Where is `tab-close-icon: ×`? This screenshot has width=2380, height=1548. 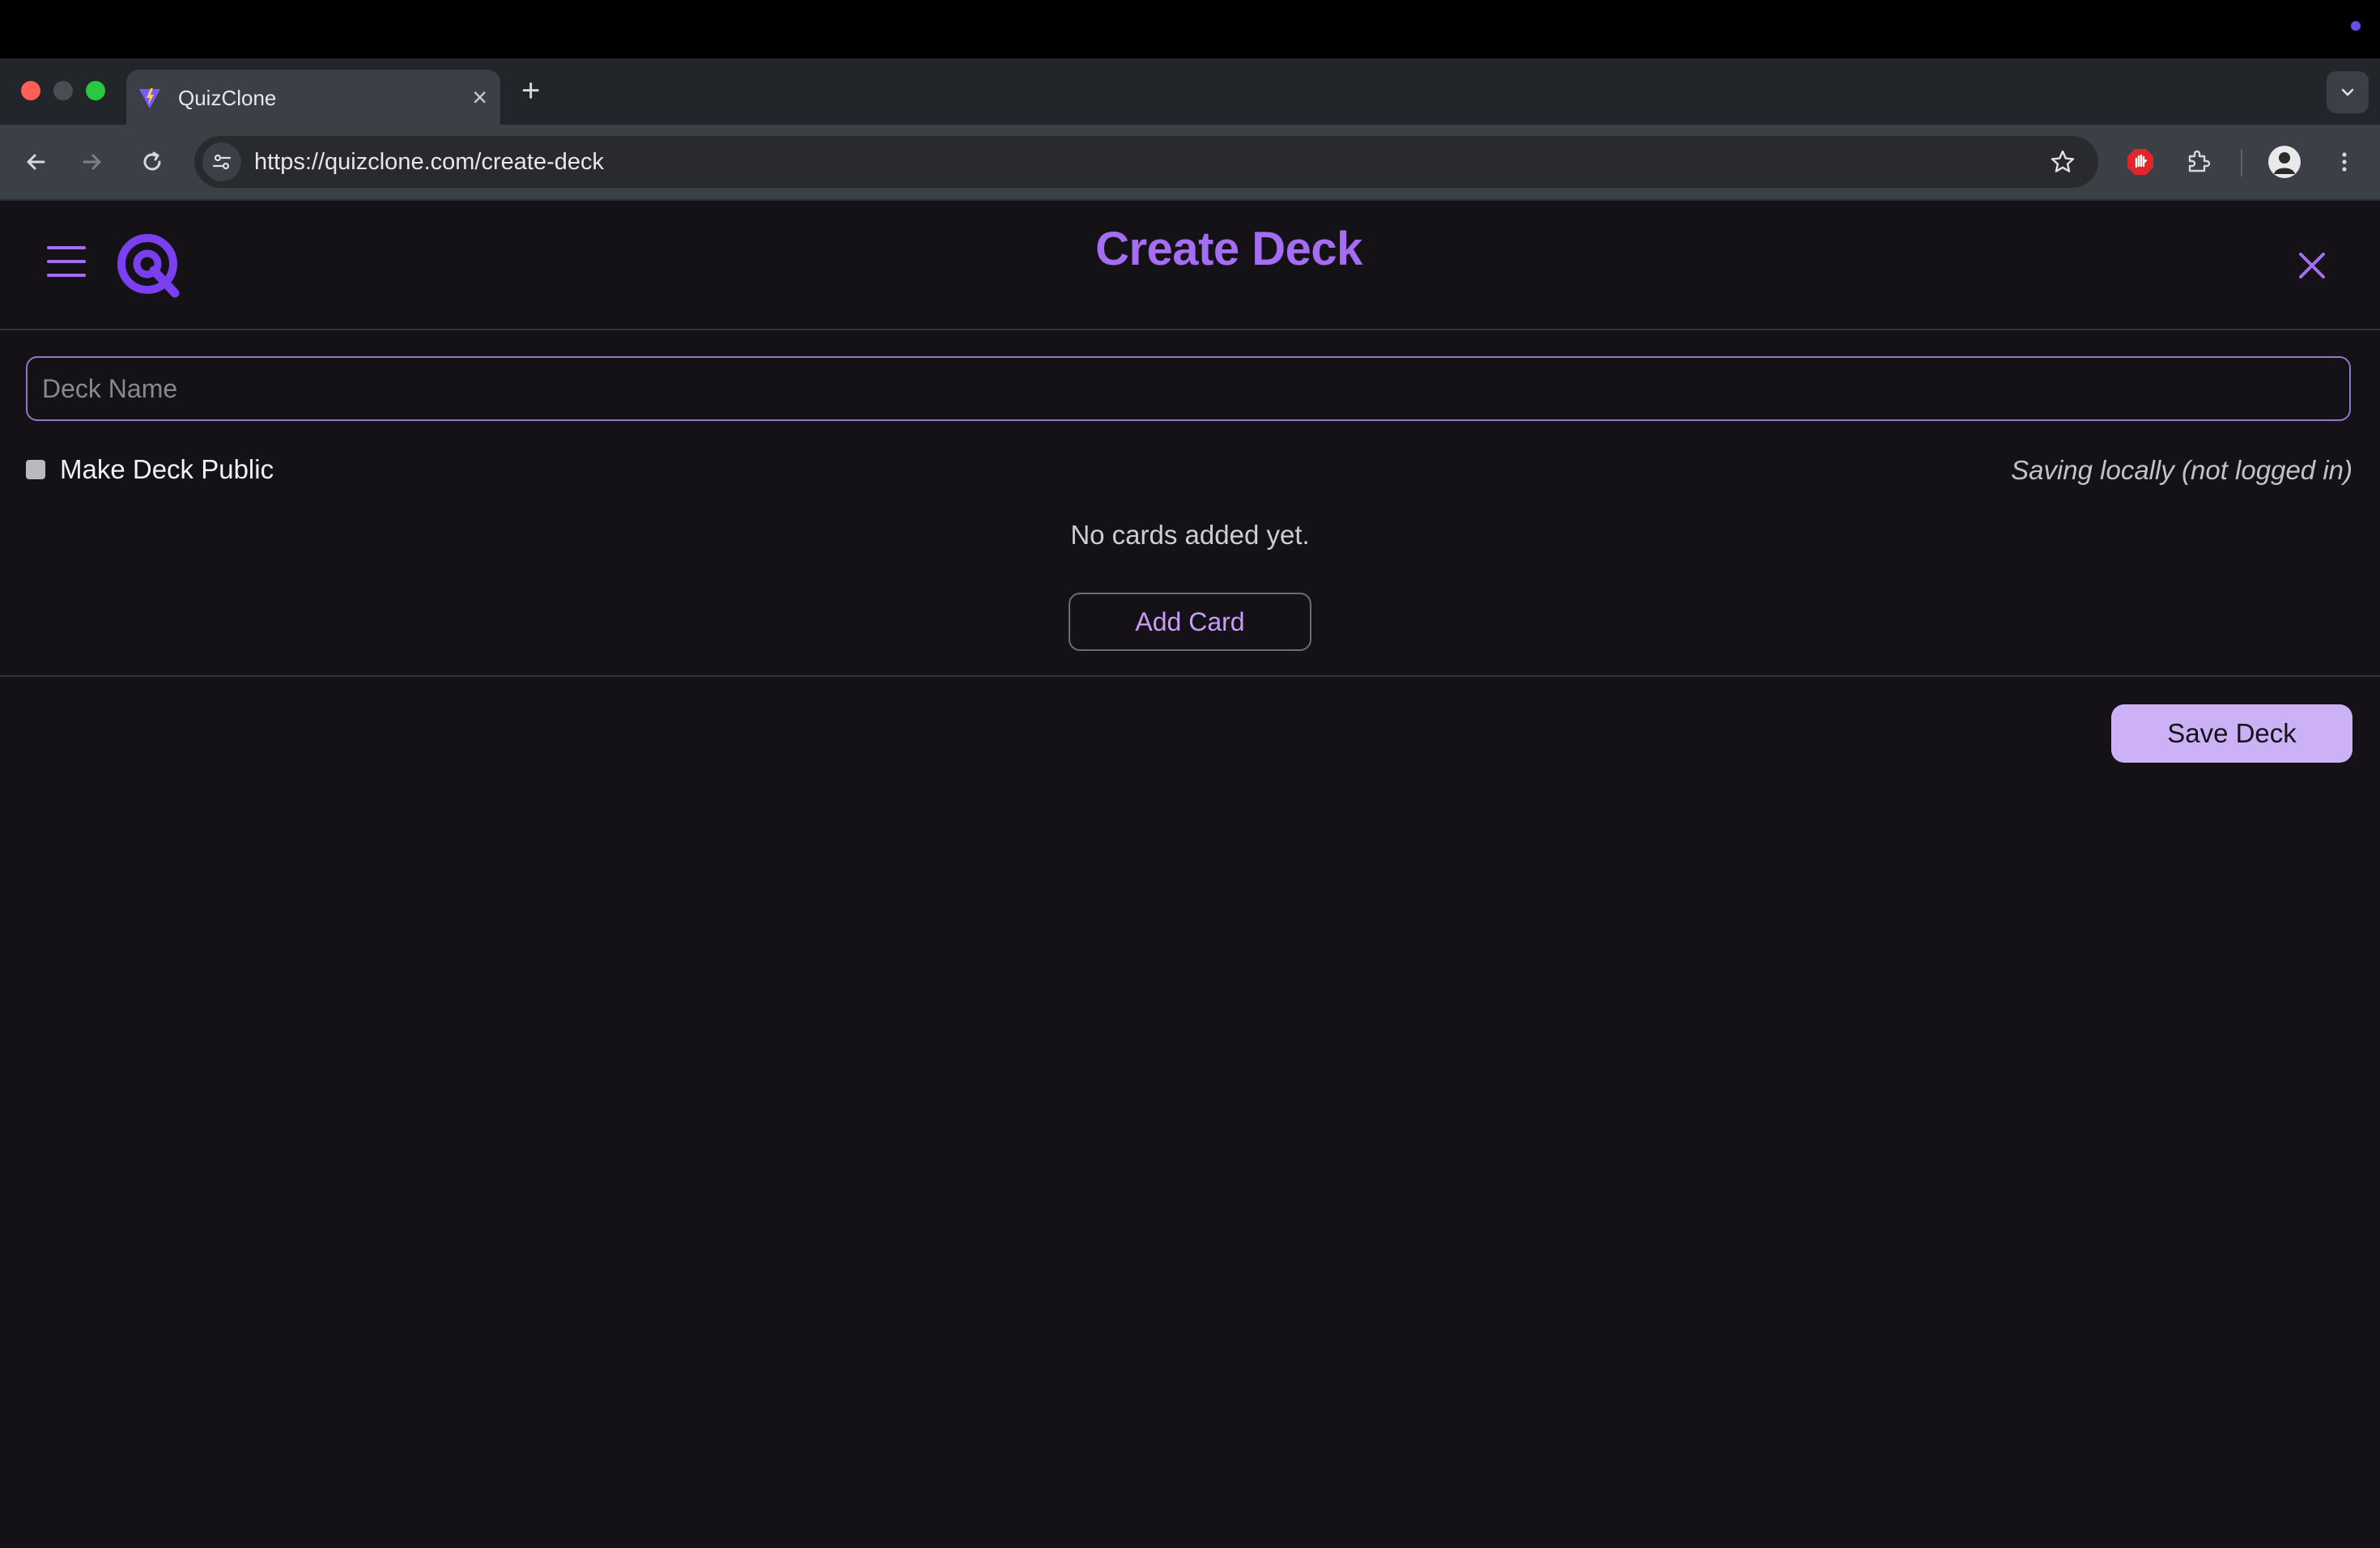 tab-close-icon: × is located at coordinates (480, 97).